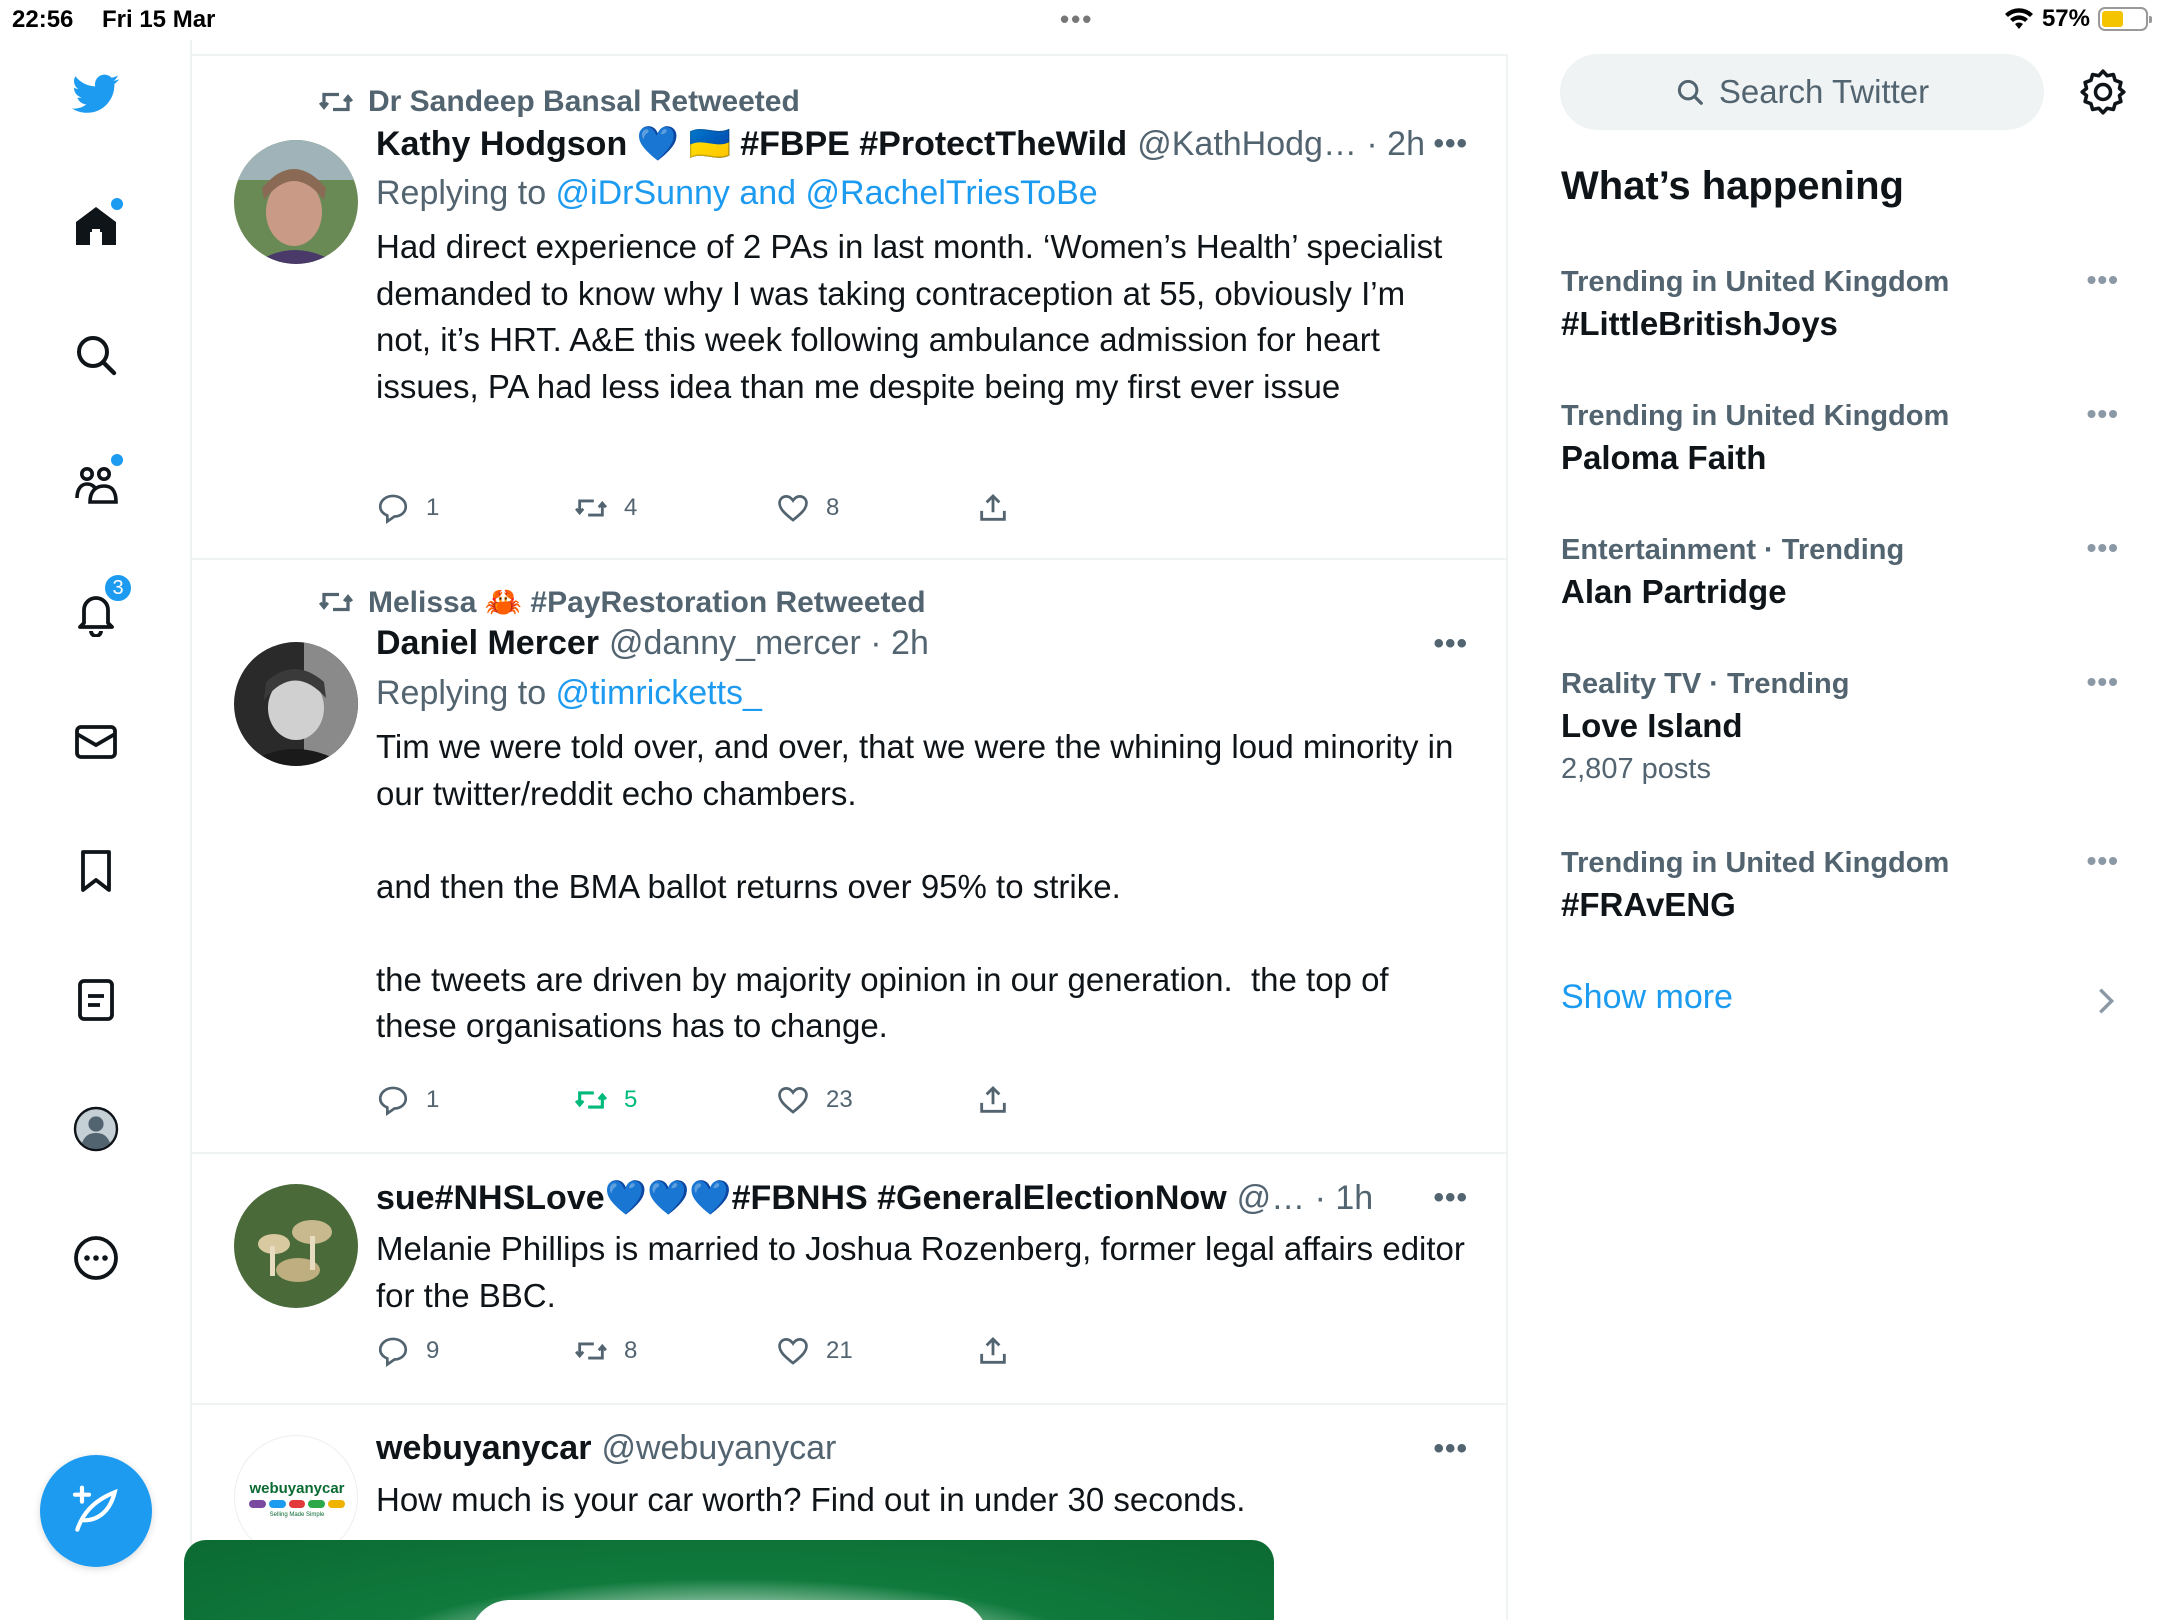 The height and width of the screenshot is (1620, 2160). What do you see at coordinates (1647, 997) in the screenshot?
I see `show-more-link: Show more` at bounding box center [1647, 997].